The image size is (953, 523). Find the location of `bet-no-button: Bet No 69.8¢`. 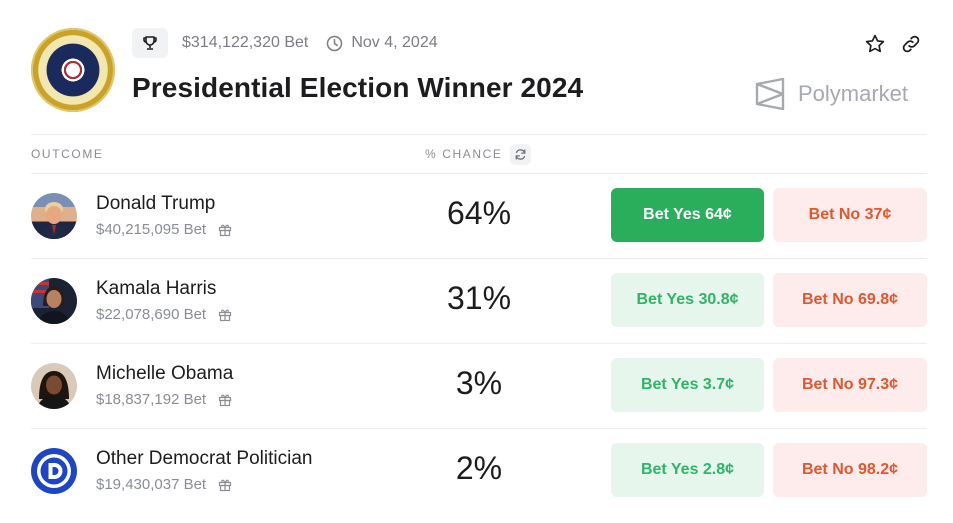

bet-no-button: Bet No 69.8¢ is located at coordinates (850, 300).